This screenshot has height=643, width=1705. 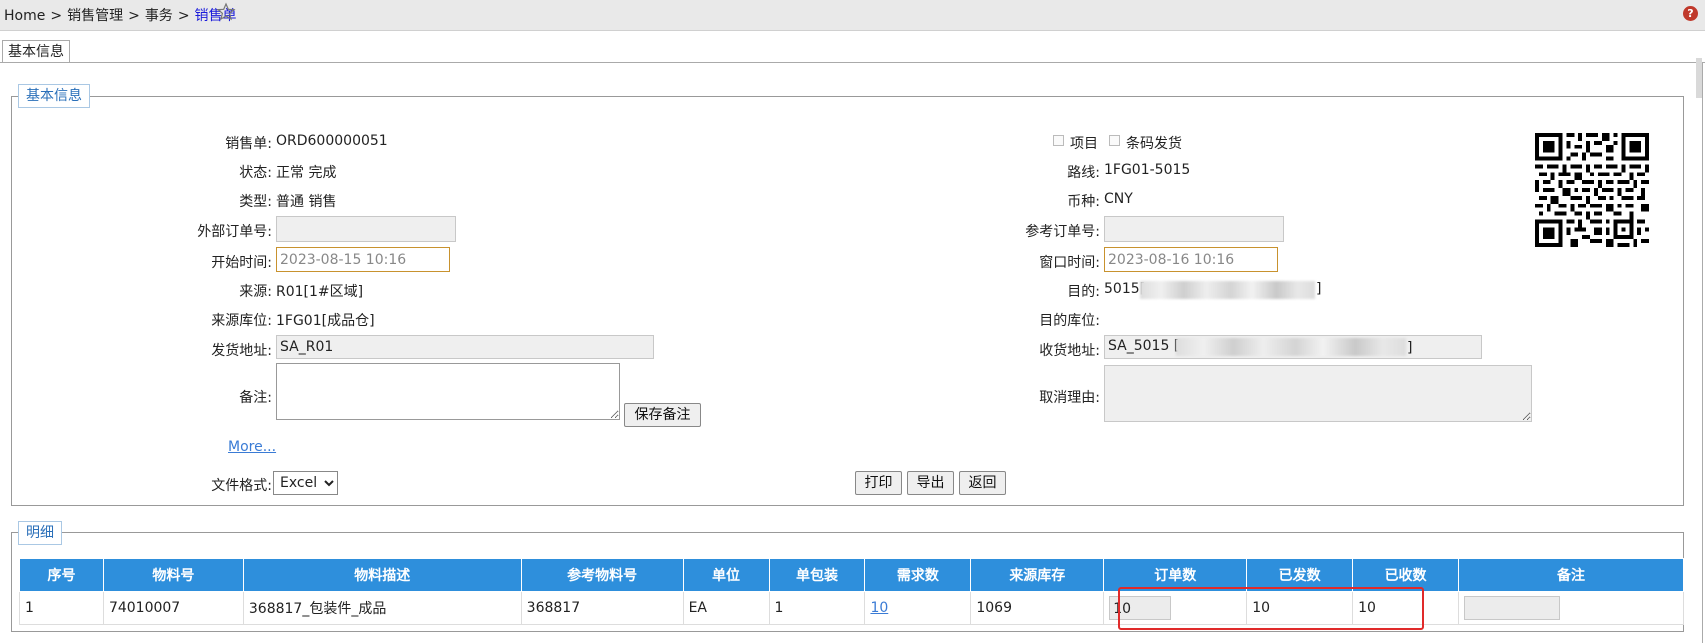 What do you see at coordinates (382, 608) in the screenshot?
I see `cell-desc: 368817_包装件_成品` at bounding box center [382, 608].